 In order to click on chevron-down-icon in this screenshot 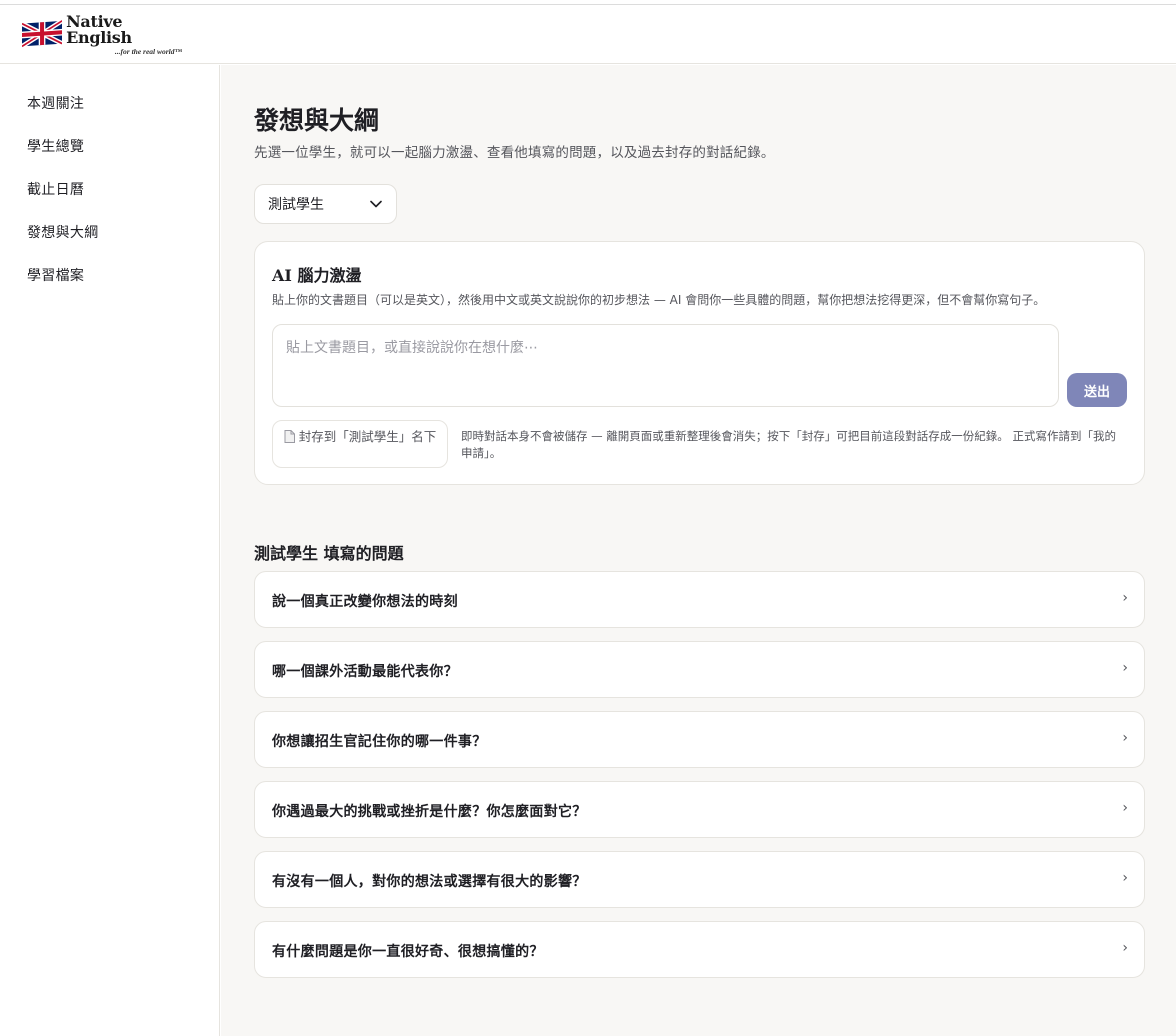, I will do `click(376, 204)`.